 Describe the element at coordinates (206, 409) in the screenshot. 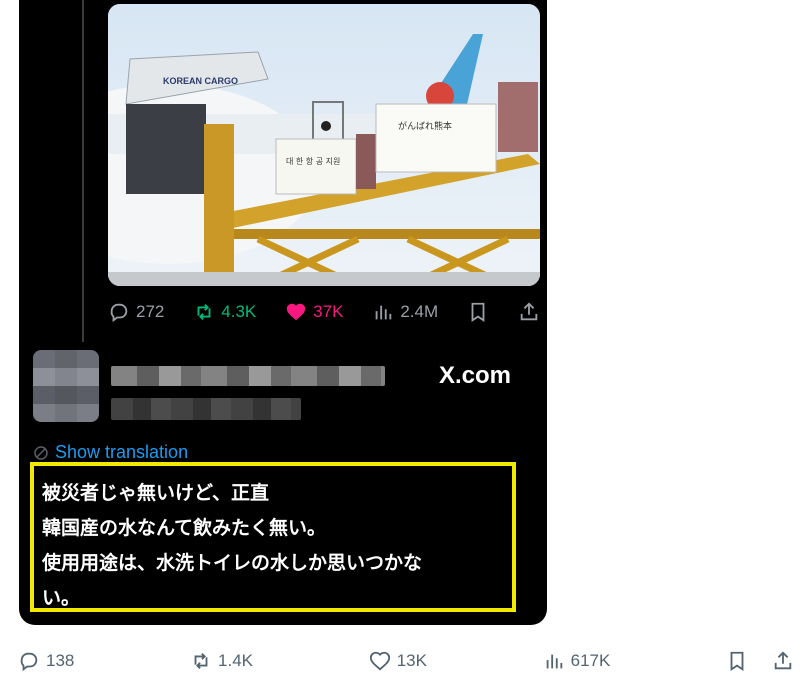

I see `blurred-username` at that location.